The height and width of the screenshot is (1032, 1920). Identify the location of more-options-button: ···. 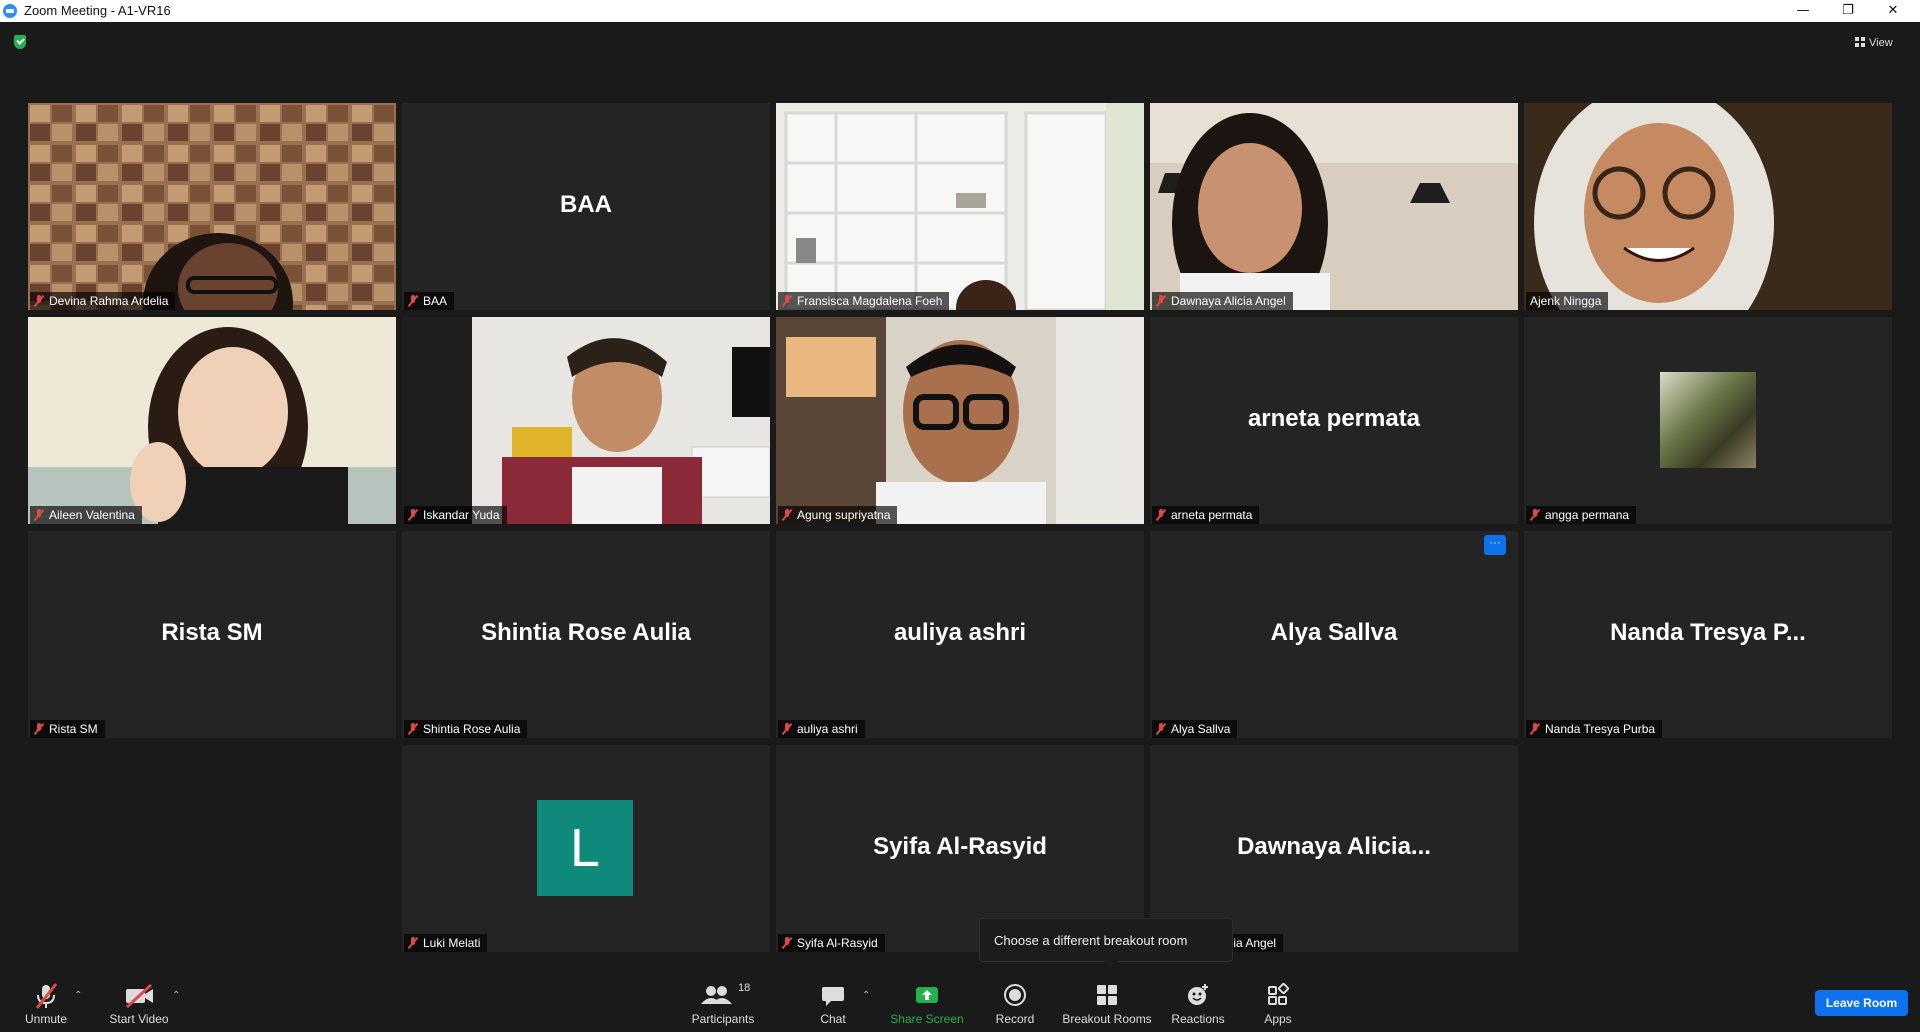
(1495, 545).